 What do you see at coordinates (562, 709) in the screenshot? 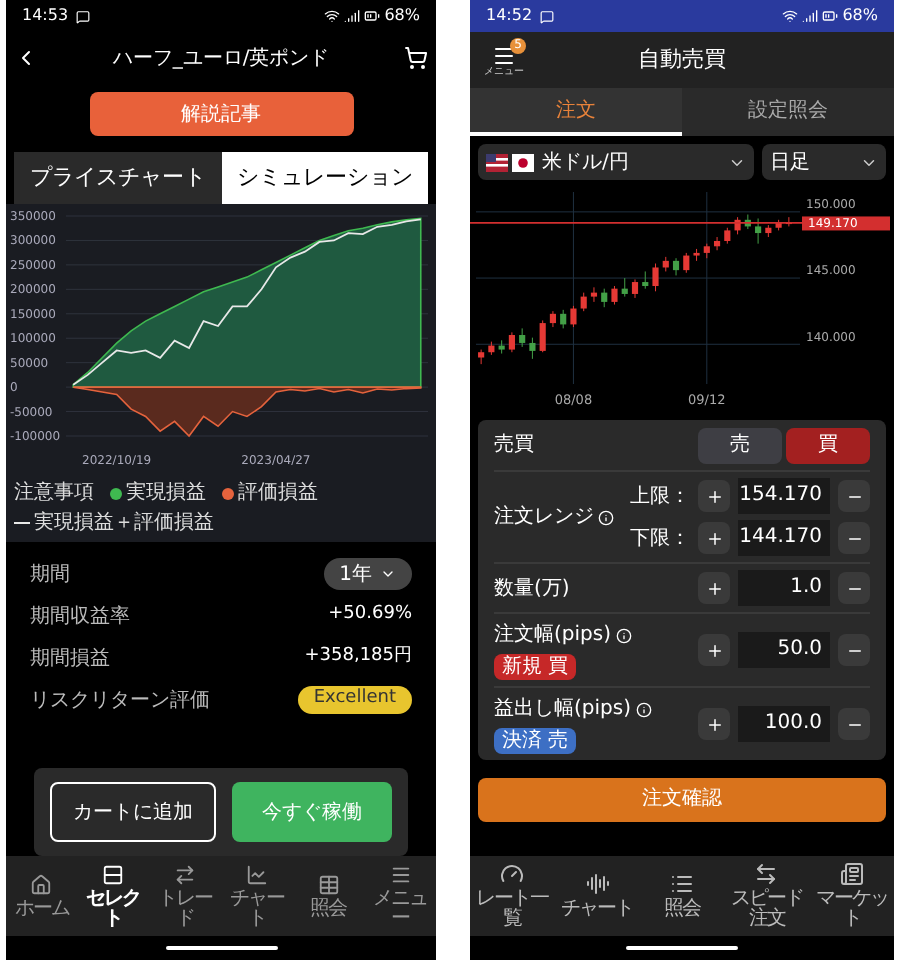
I see `form-label: 益出し幅(pips)` at bounding box center [562, 709].